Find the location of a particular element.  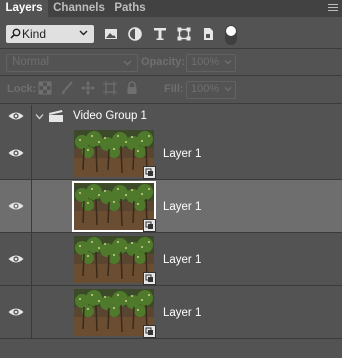

shape-filter-icon is located at coordinates (184, 34).